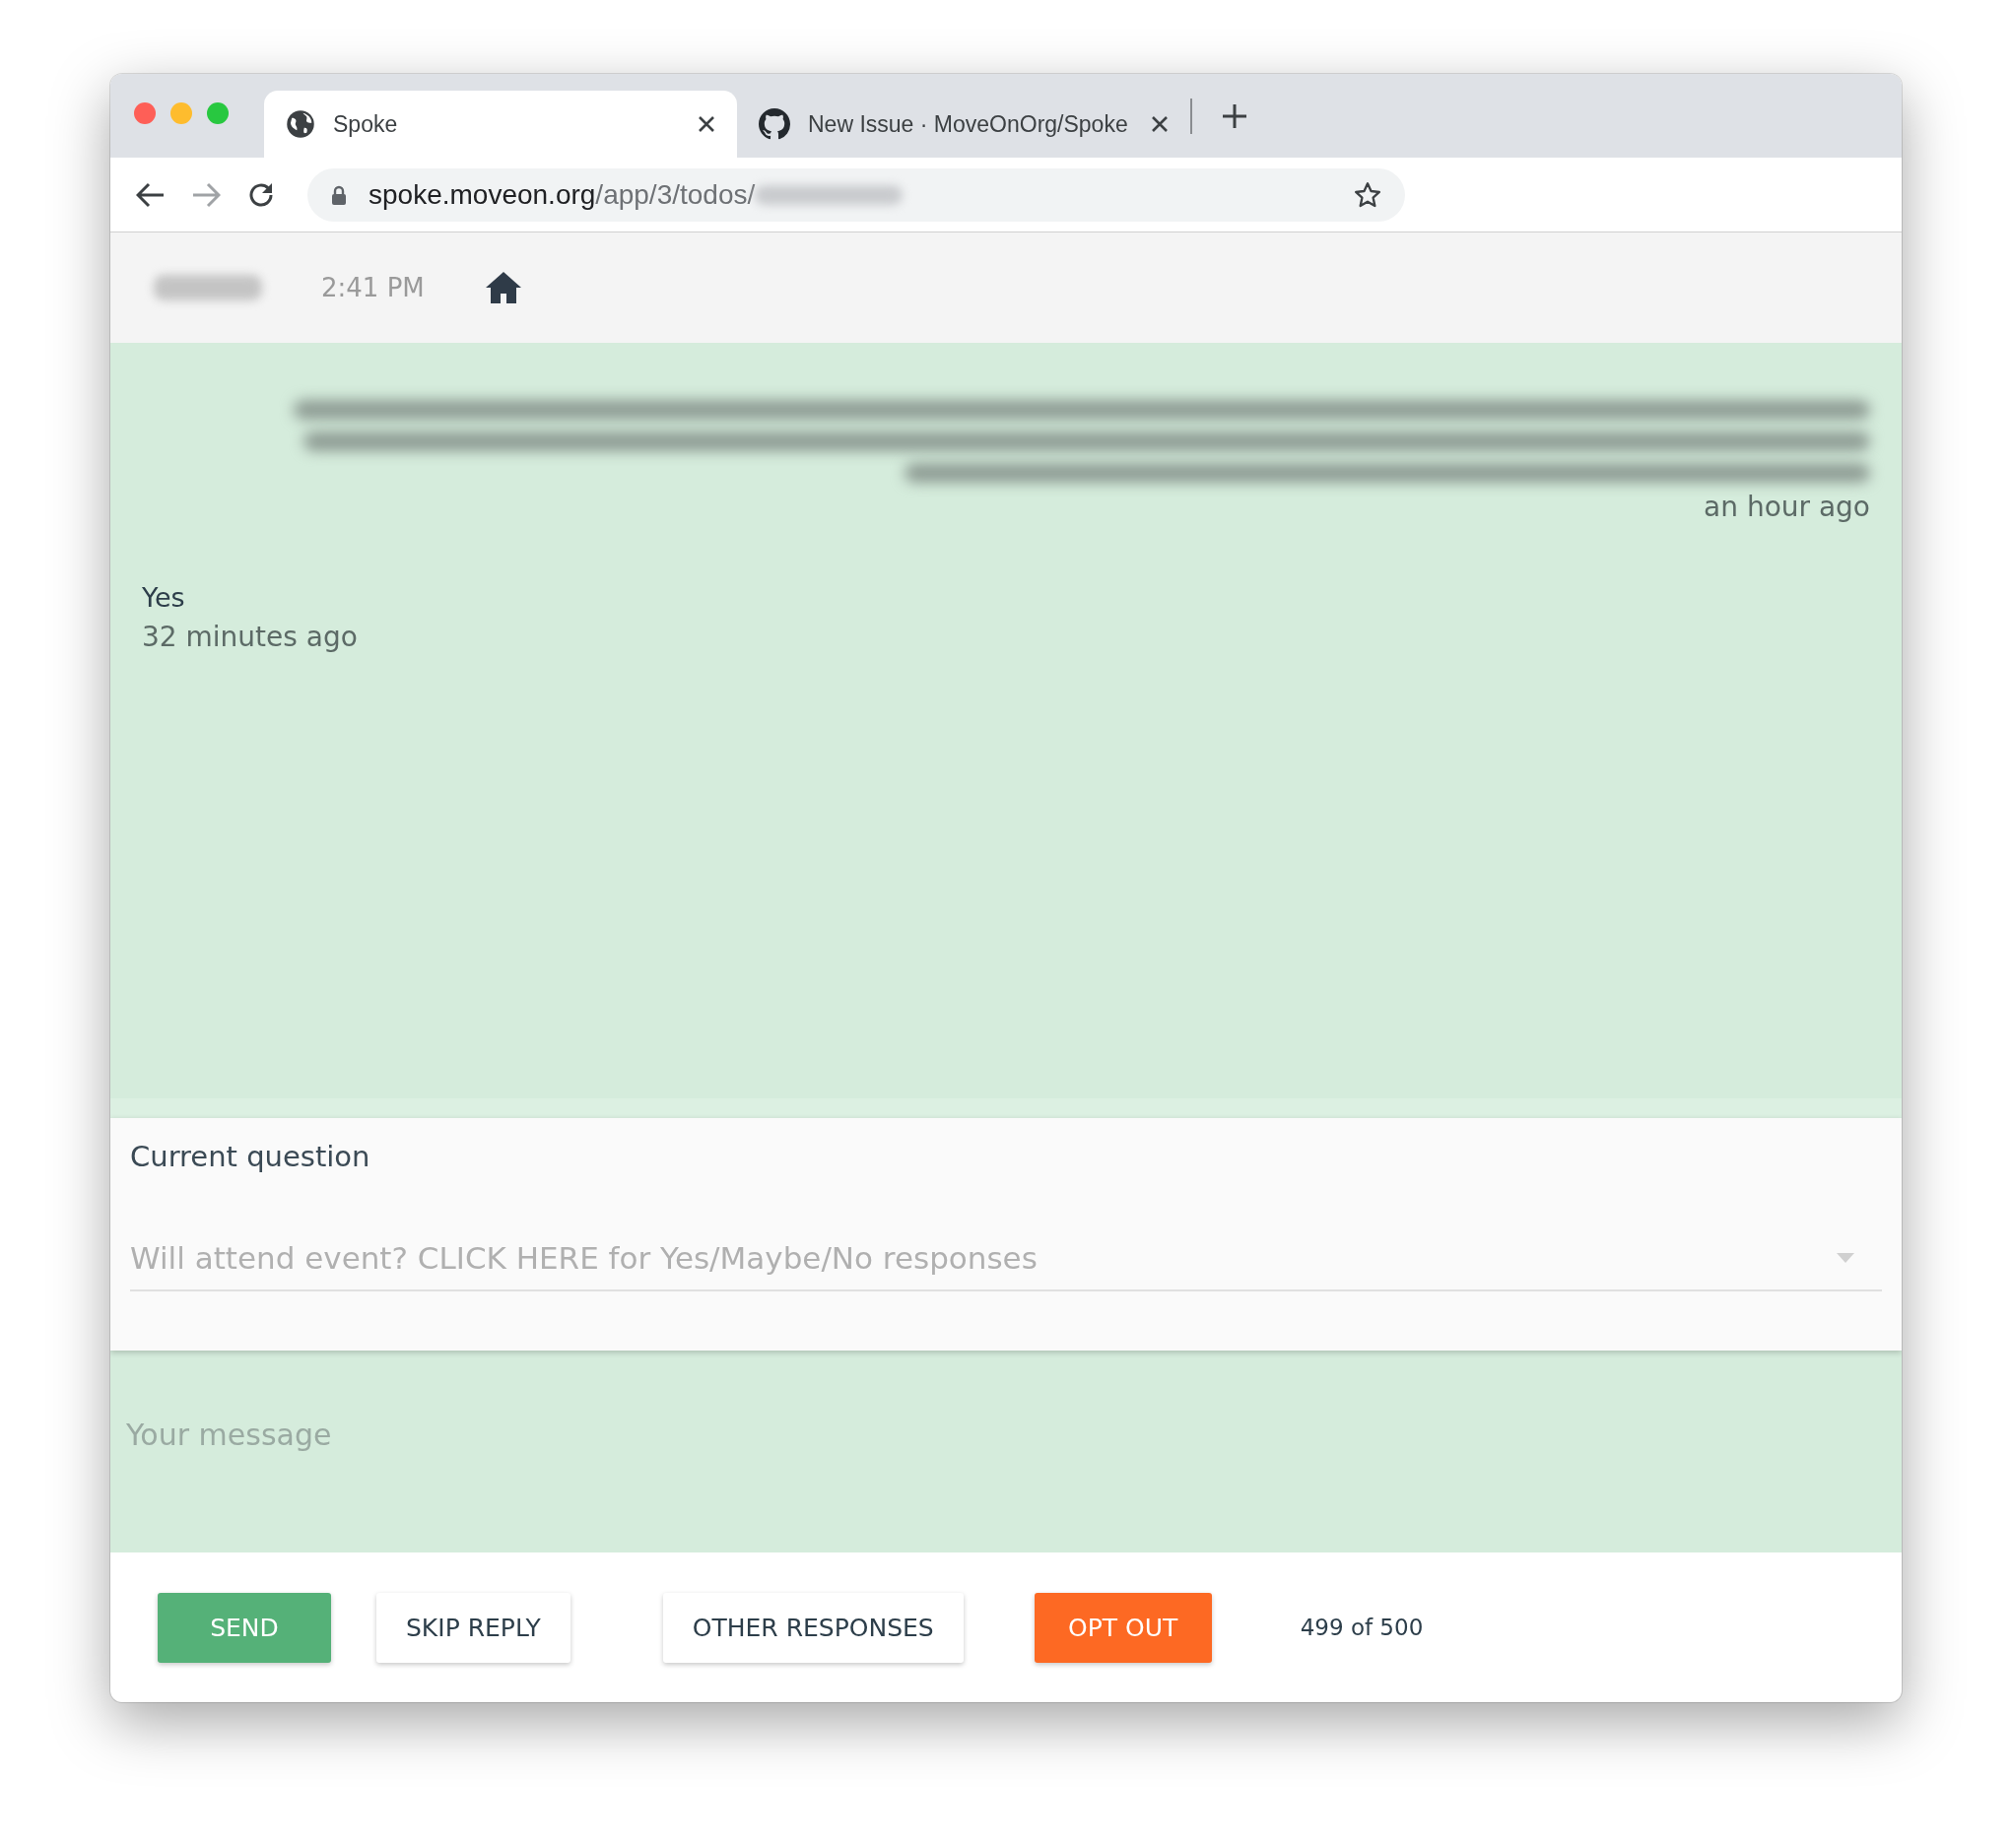  Describe the element at coordinates (151, 194) in the screenshot. I see `back-icon` at that location.